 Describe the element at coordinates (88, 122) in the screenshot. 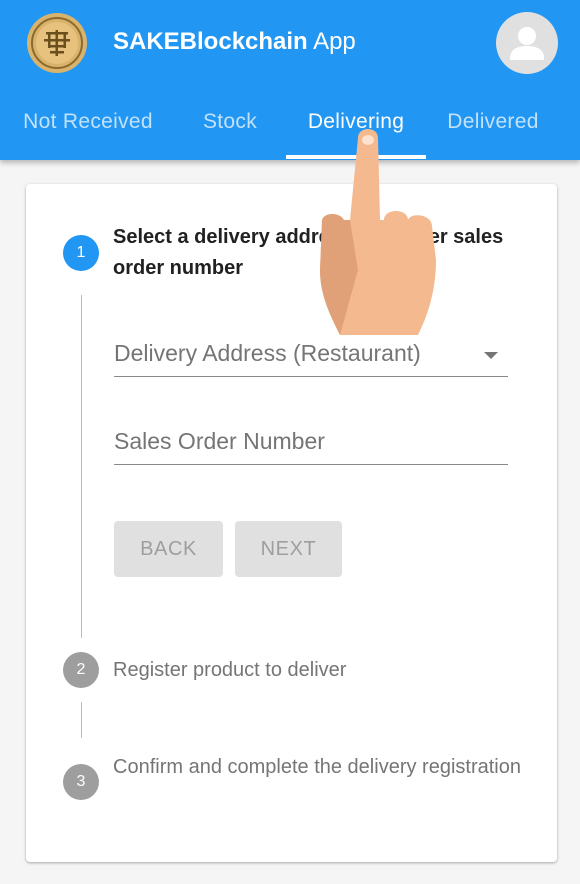

I see `tab-not-received: Not Received` at that location.